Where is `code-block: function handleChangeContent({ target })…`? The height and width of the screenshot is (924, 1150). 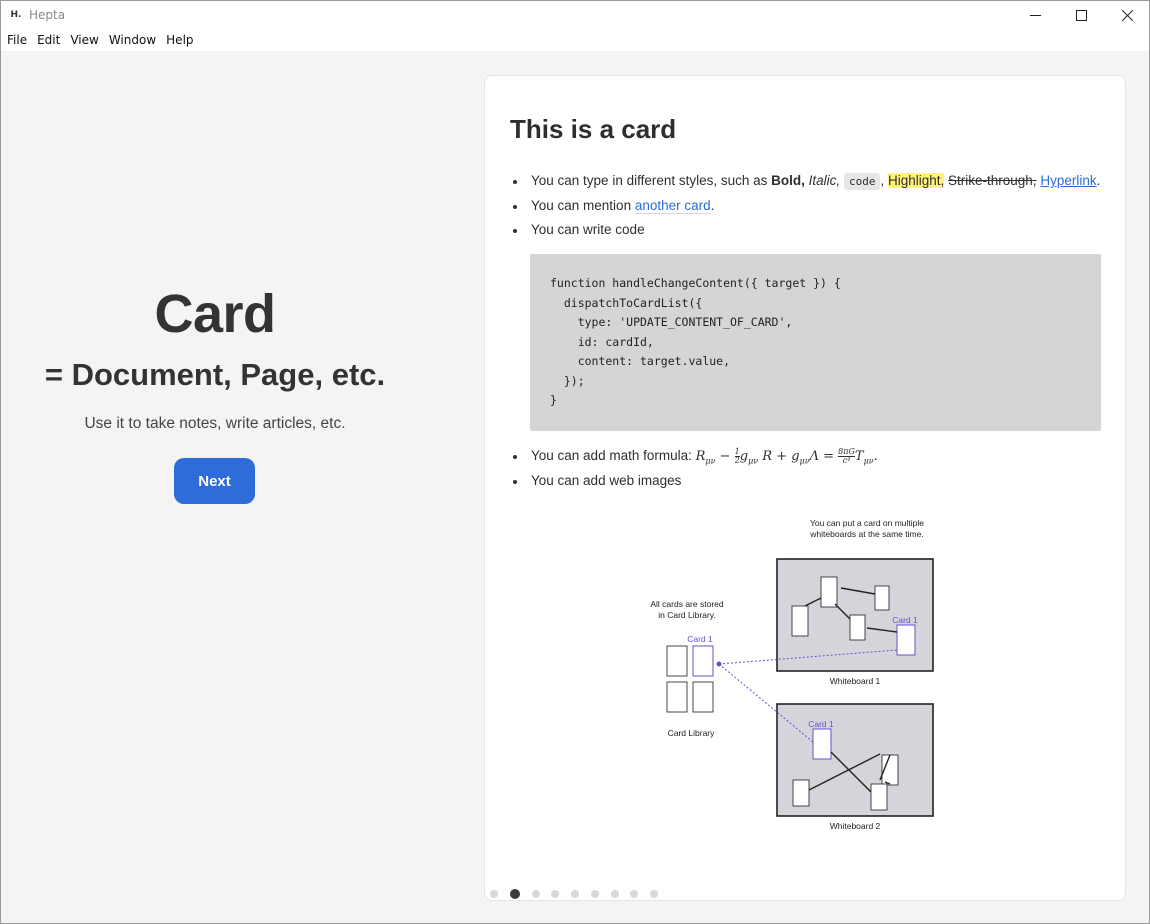
code-block: function handleChangeContent({ target })… is located at coordinates (815, 342).